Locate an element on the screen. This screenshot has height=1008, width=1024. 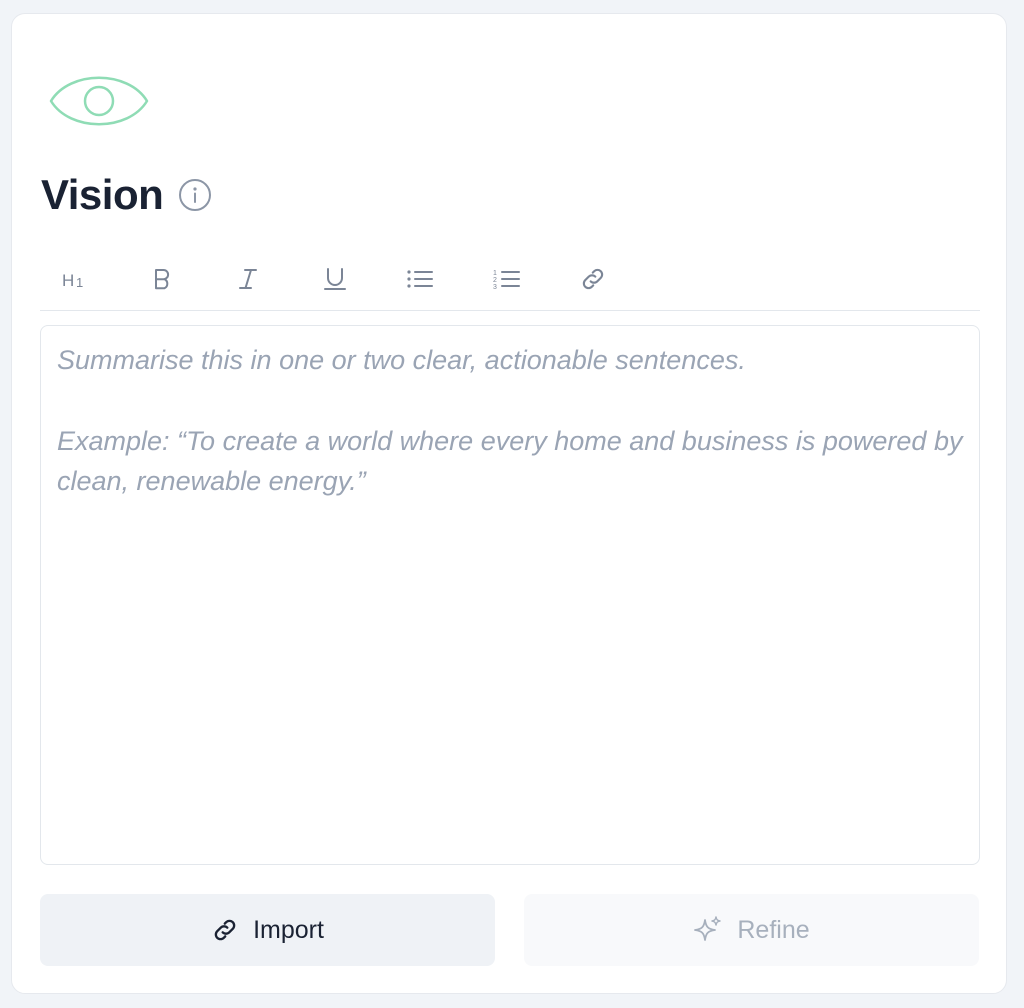
bullet-list-button is located at coordinates (420, 279).